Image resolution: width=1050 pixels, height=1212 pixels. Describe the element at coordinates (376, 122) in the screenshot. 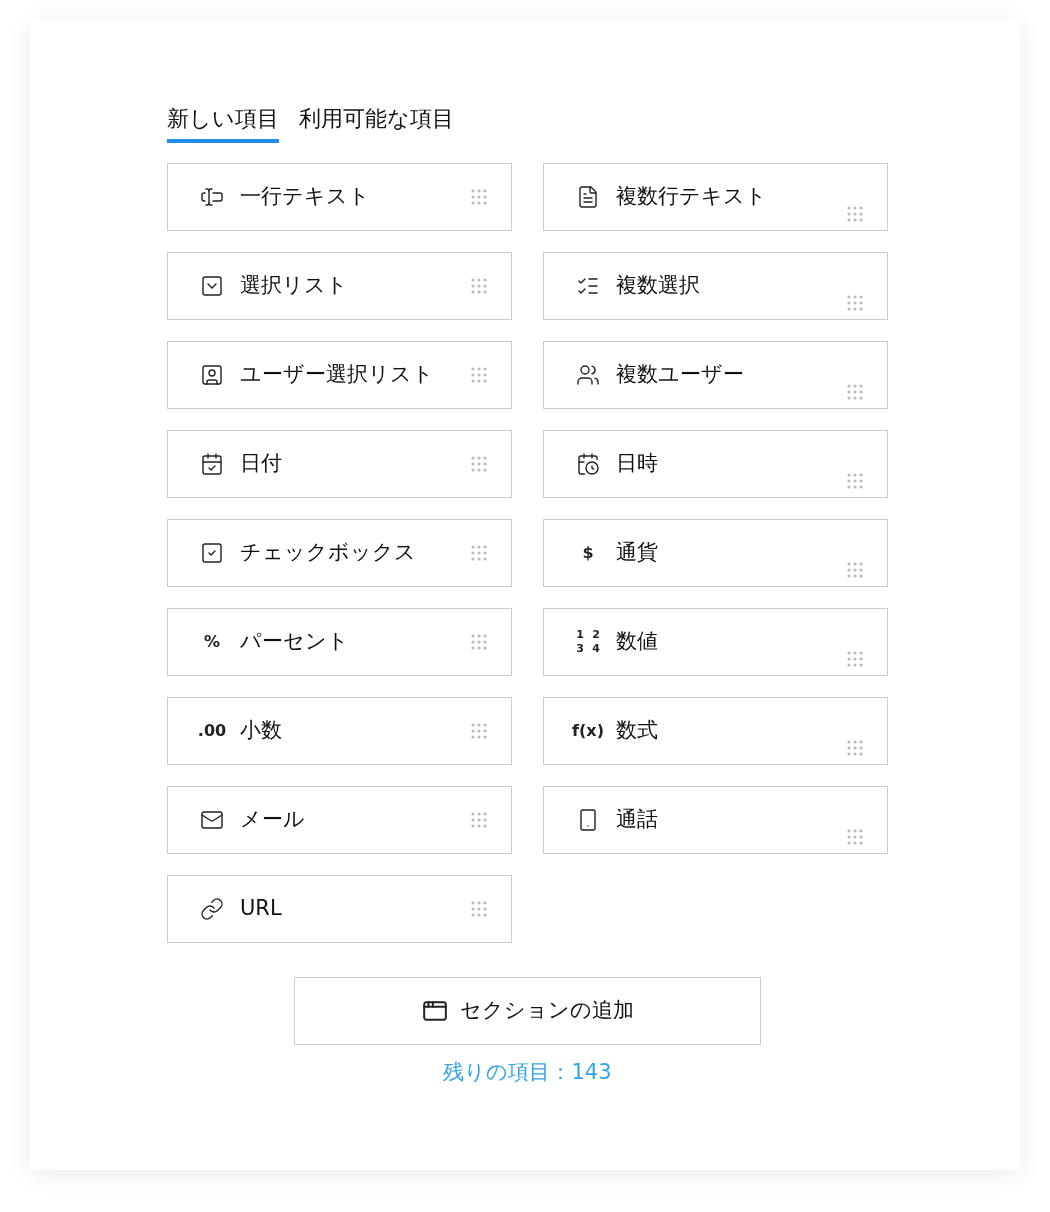

I see `tab: 利用可能な項目` at that location.